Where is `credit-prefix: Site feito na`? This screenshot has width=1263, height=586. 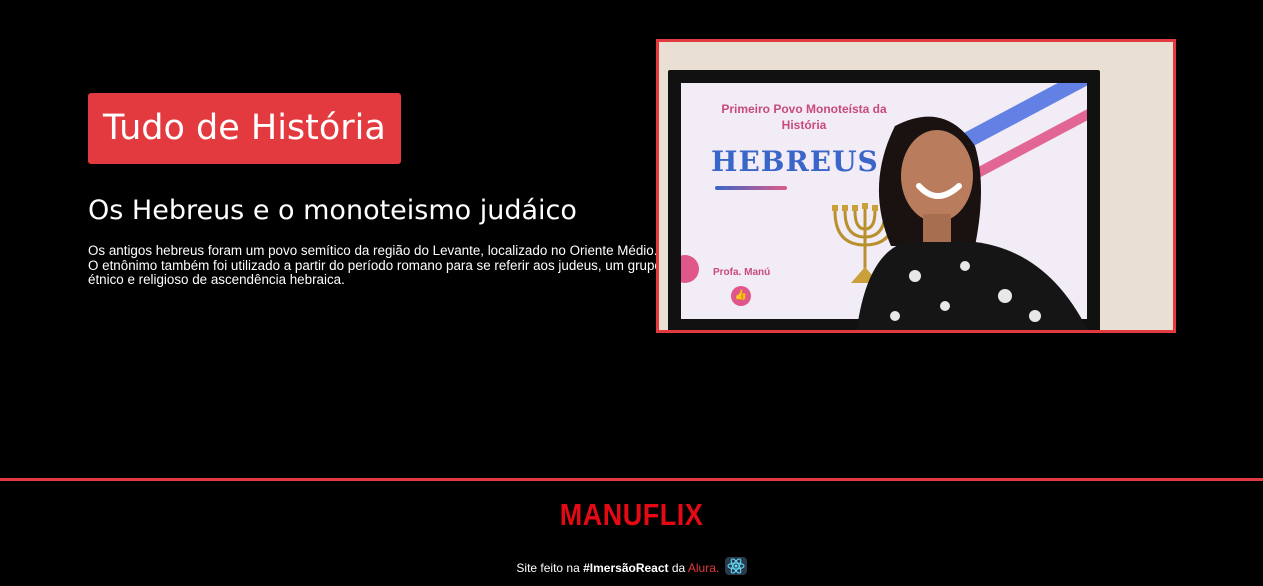 credit-prefix: Site feito na is located at coordinates (548, 568).